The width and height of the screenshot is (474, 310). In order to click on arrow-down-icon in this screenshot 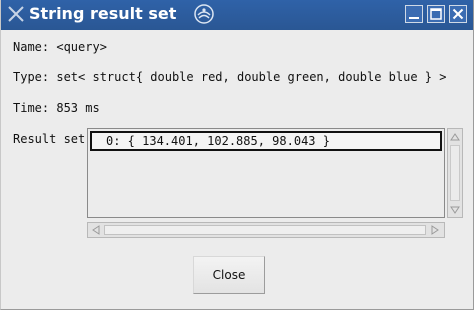, I will do `click(455, 210)`.